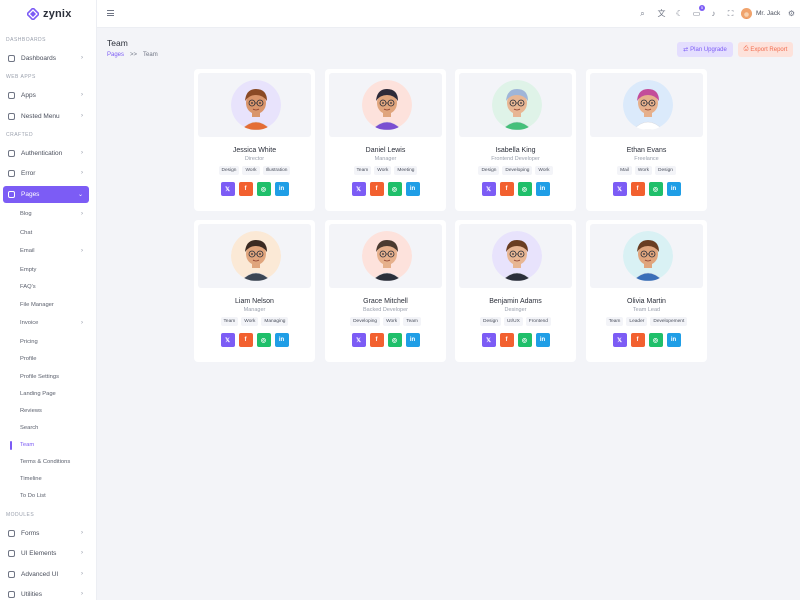  What do you see at coordinates (46, 593) in the screenshot?
I see `nav-utilities: Utilities ›` at bounding box center [46, 593].